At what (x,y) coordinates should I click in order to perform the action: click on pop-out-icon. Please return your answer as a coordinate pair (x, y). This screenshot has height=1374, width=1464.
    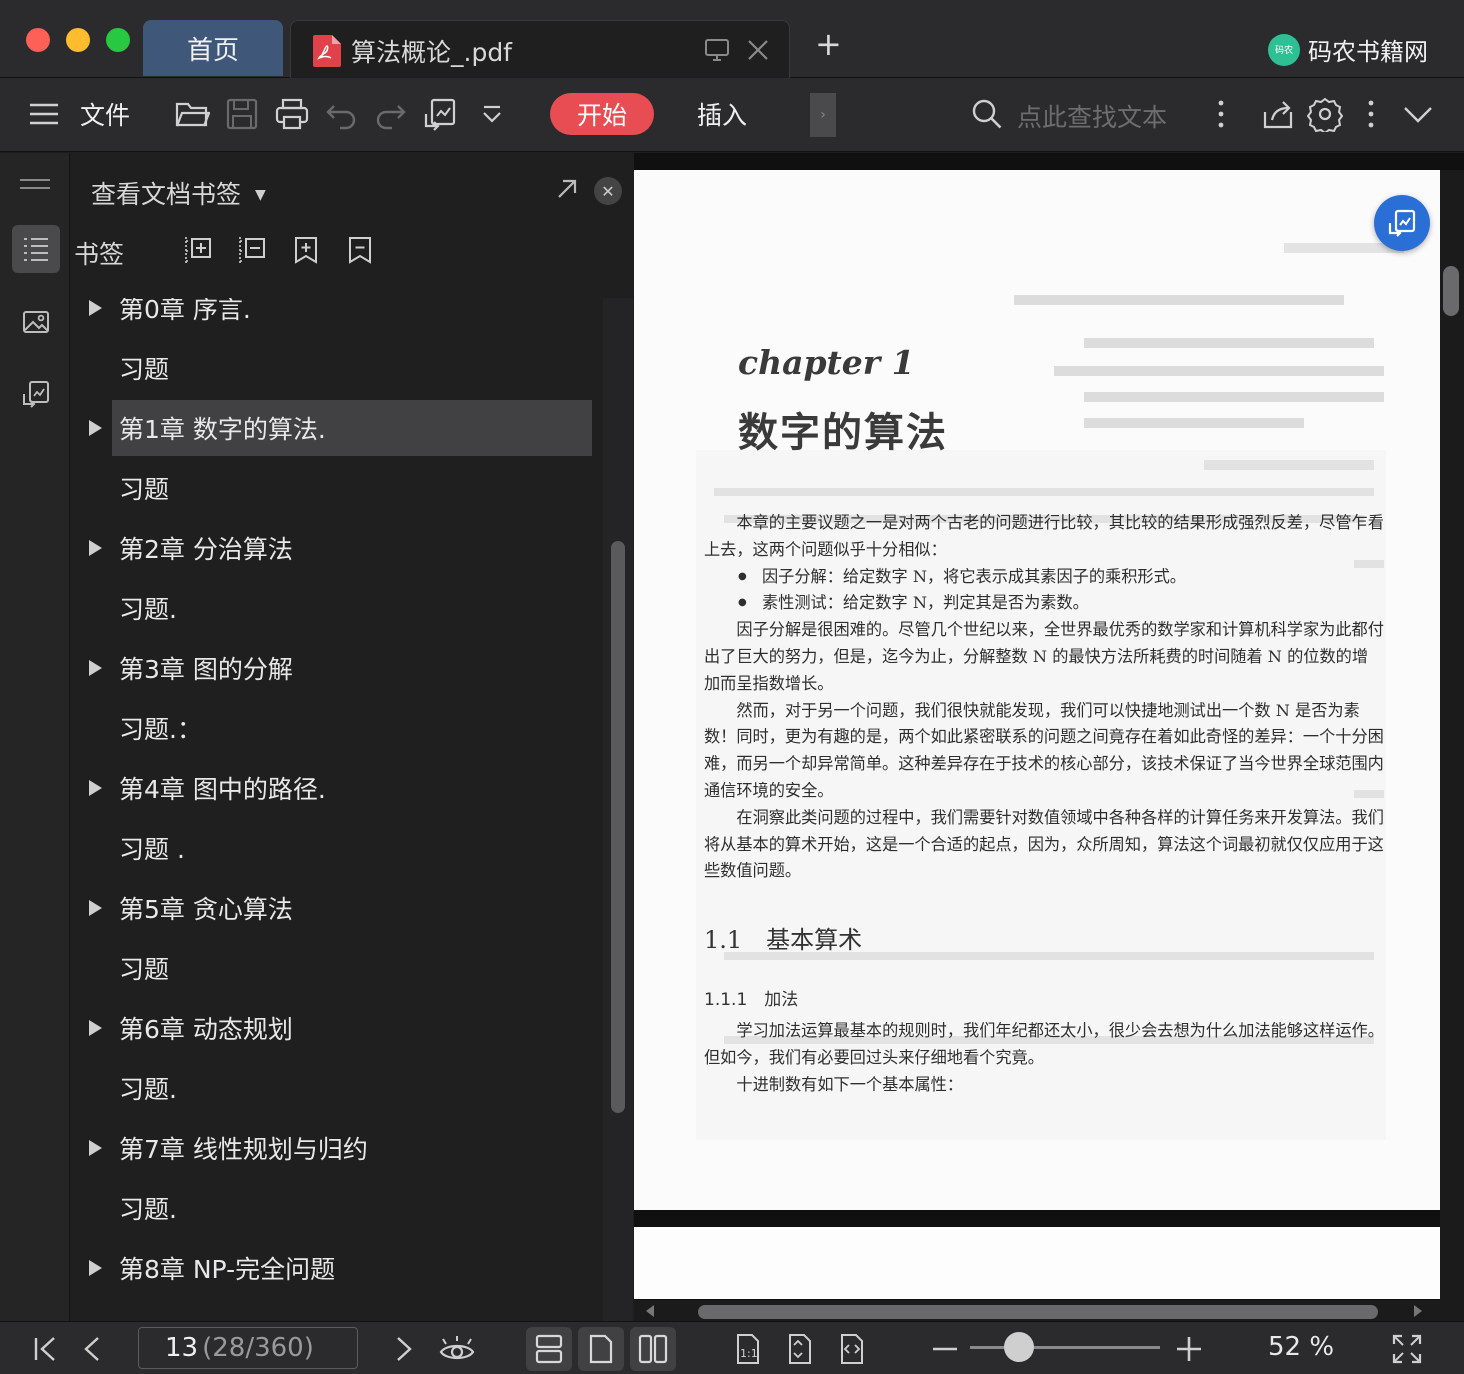
    Looking at the image, I should click on (567, 189).